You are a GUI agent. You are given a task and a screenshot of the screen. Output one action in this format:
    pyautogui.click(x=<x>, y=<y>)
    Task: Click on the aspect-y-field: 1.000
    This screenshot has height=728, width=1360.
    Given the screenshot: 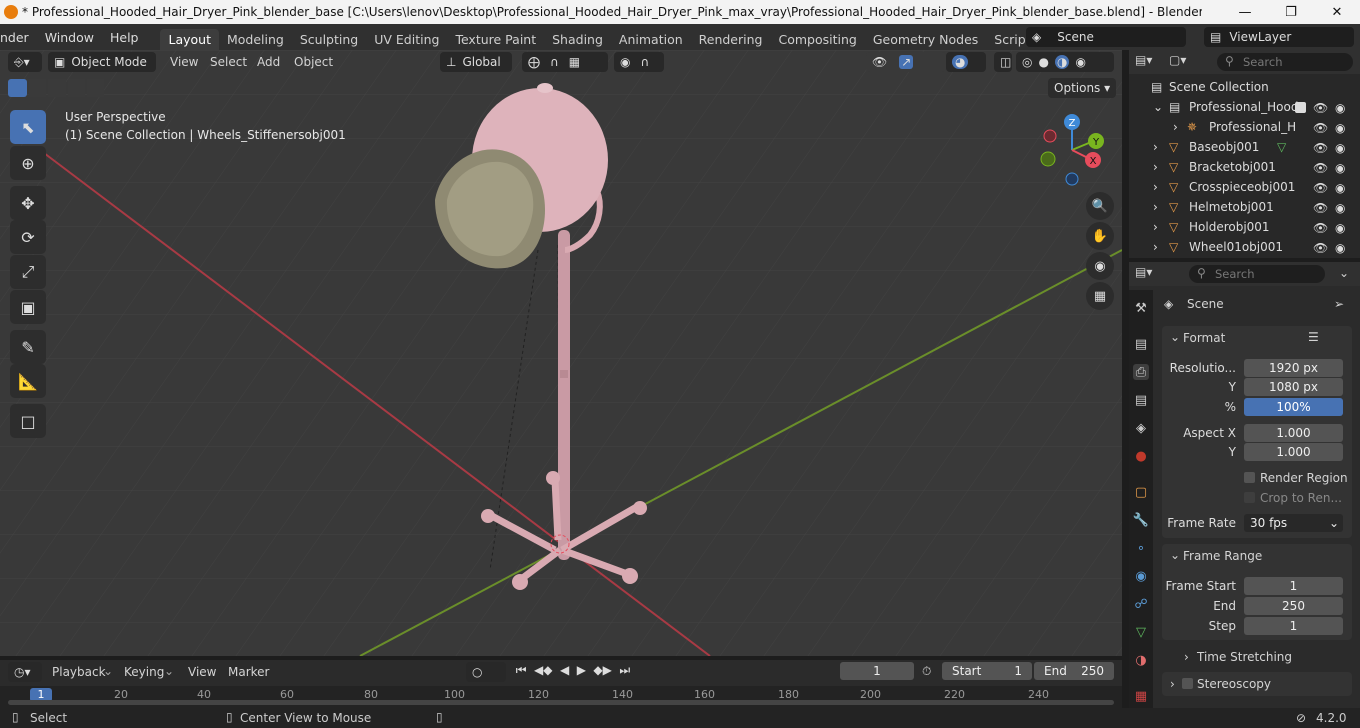 What is the action you would take?
    pyautogui.click(x=1293, y=452)
    